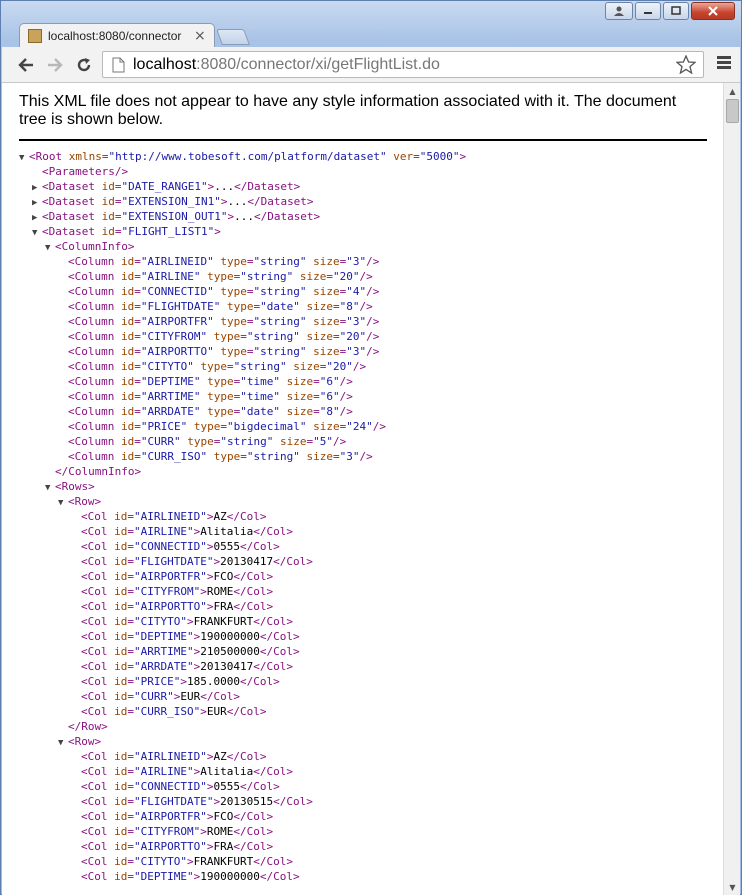  What do you see at coordinates (242, 231) in the screenshot?
I see `xml-dataset-open: ▼ <Dataset id="FLIGHT_LIST1">` at bounding box center [242, 231].